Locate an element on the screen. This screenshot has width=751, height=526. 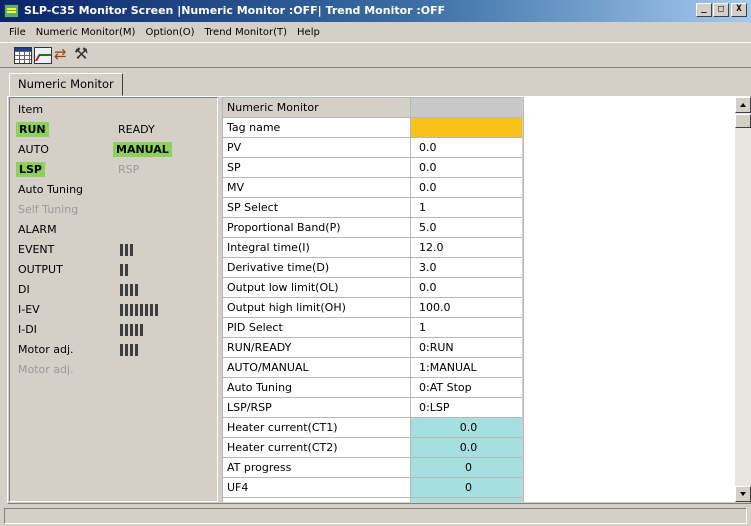
table-row: UF50 is located at coordinates (372, 499).